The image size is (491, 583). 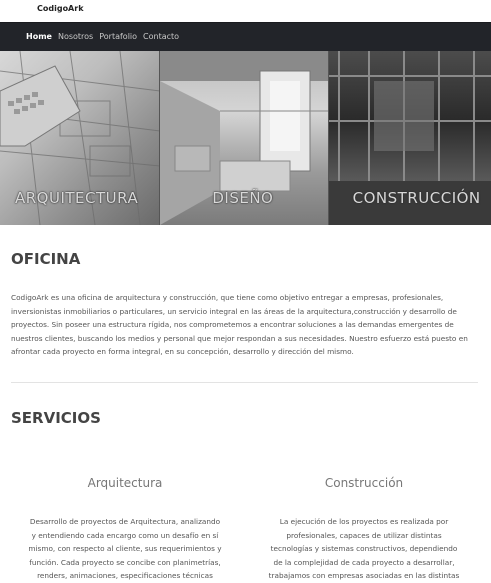 I want to click on hero-panel-construccion: CONSTRUCCIÓN, so click(x=409, y=138).